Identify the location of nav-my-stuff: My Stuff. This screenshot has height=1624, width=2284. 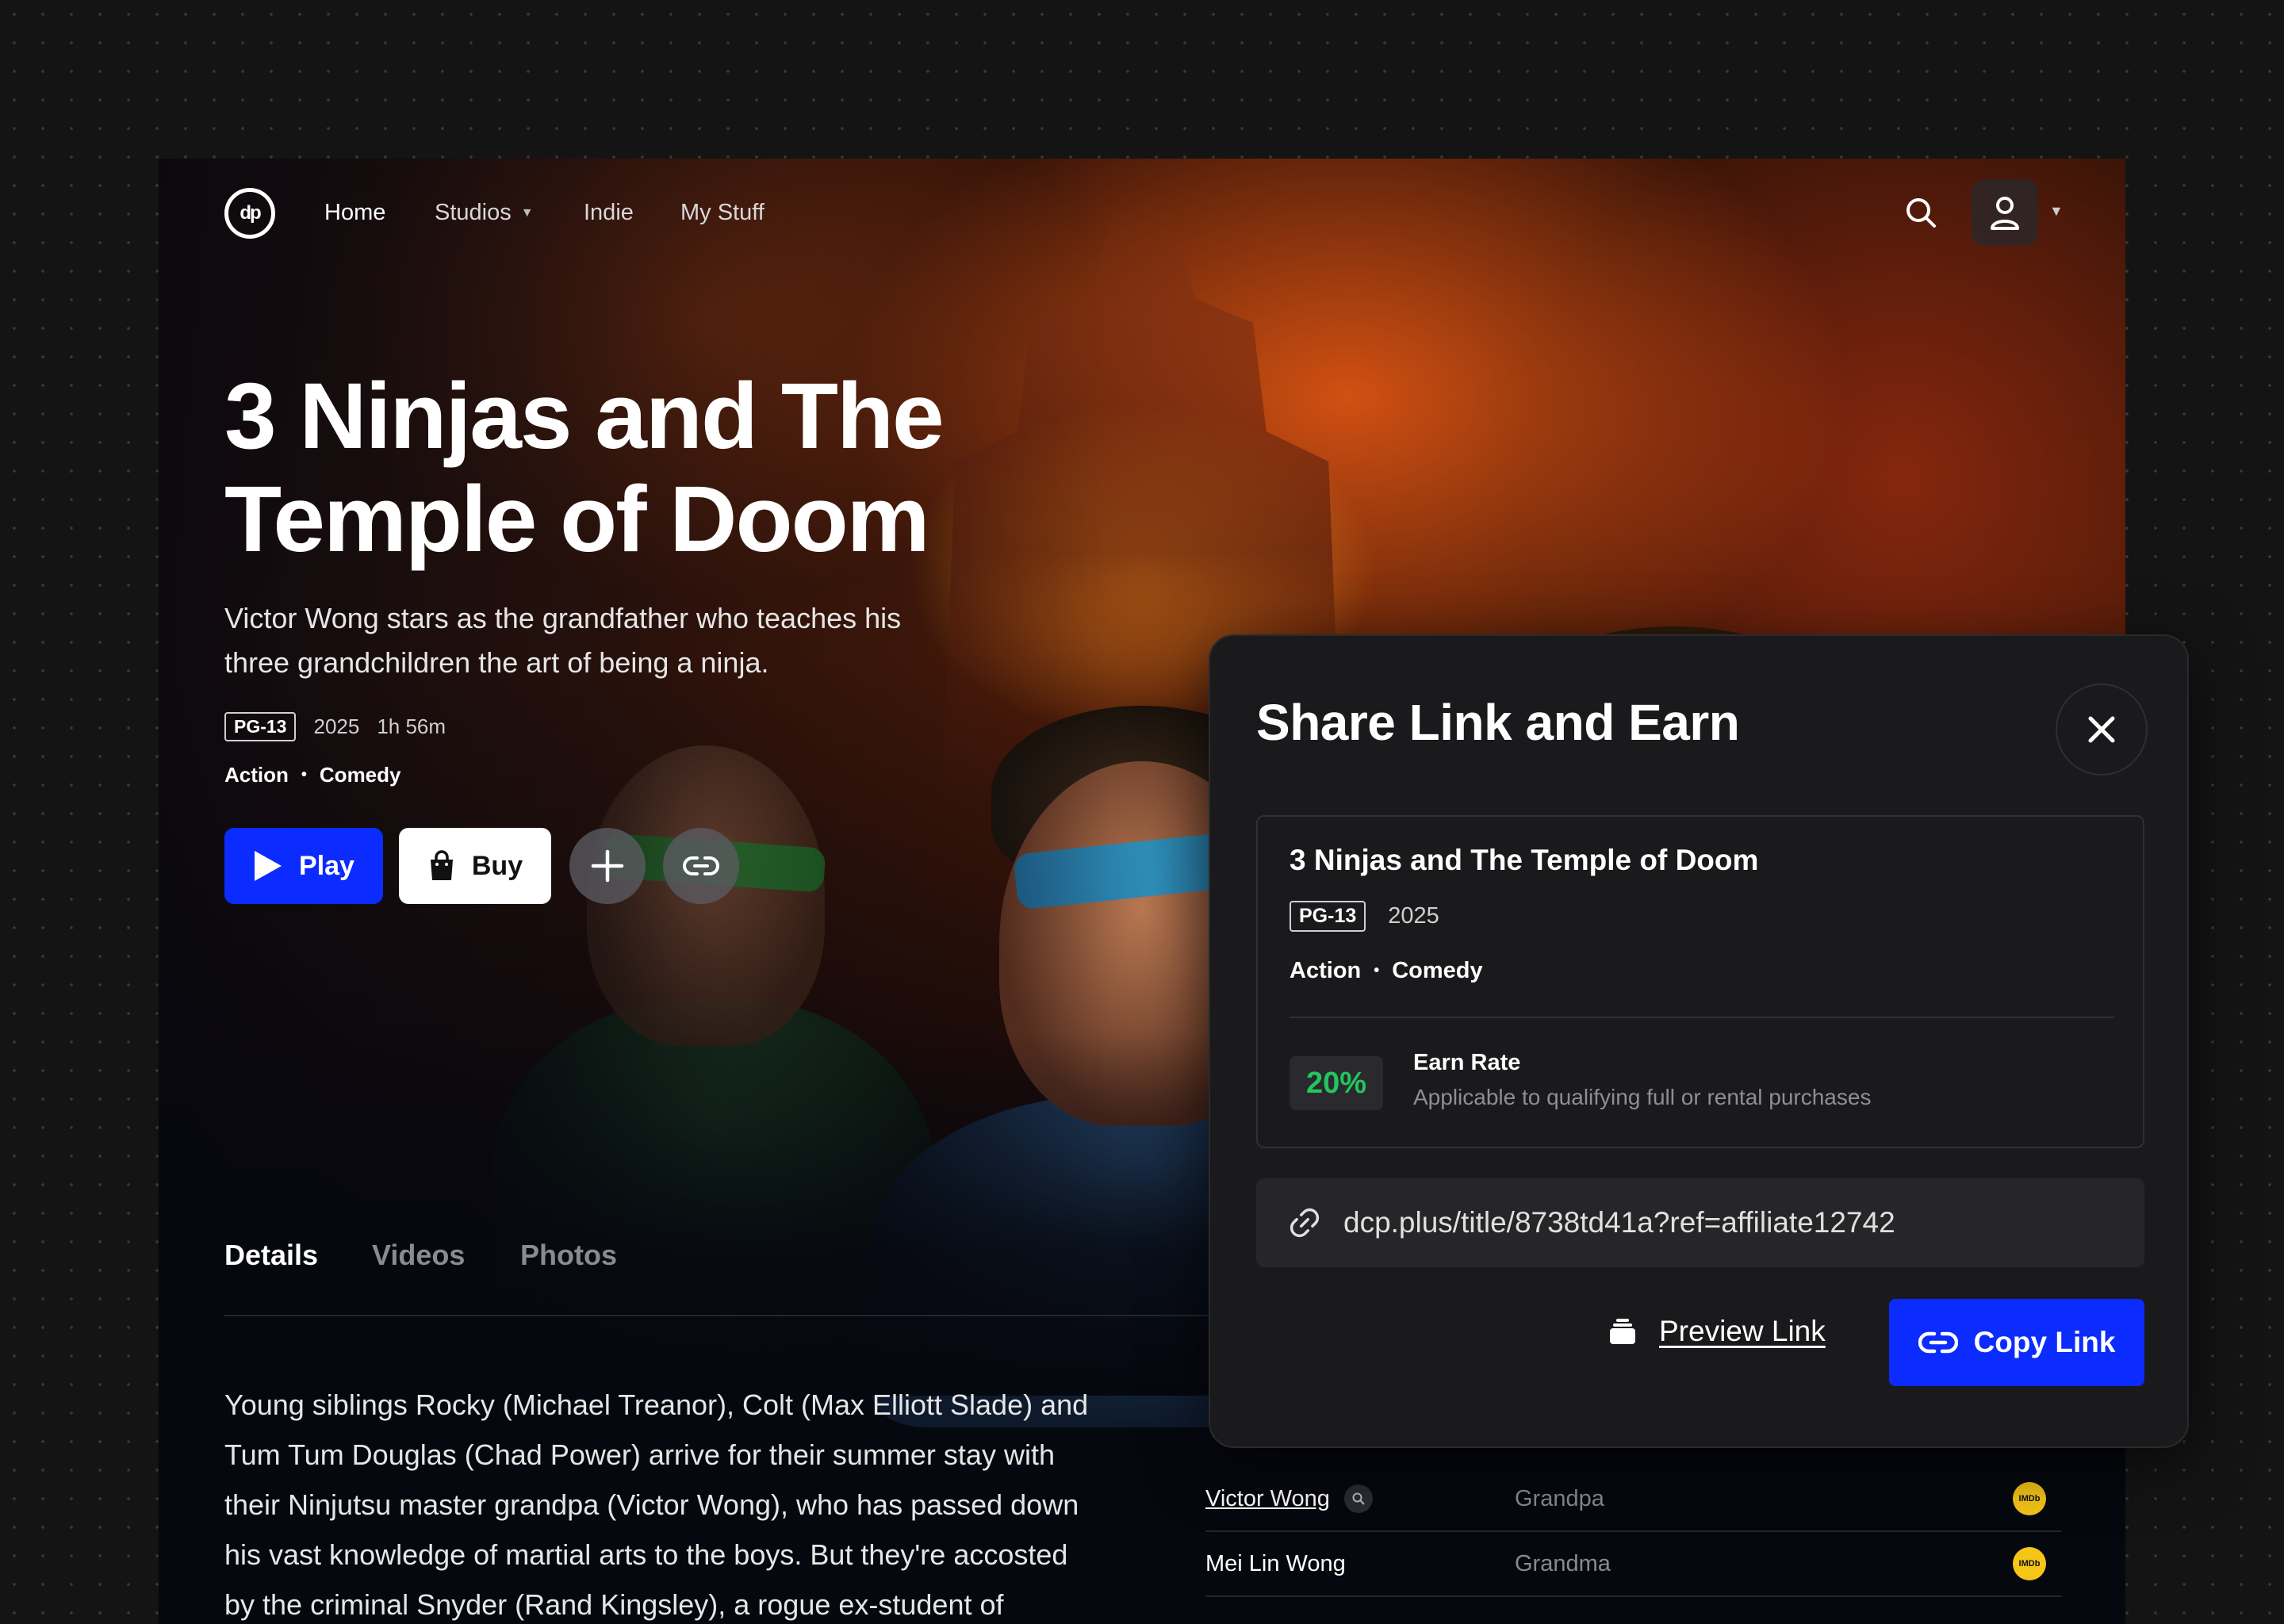
(722, 213).